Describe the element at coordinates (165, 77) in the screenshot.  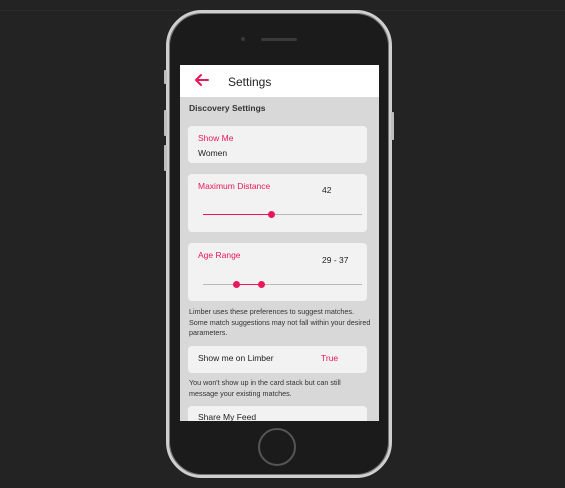
I see `mute-switch` at that location.